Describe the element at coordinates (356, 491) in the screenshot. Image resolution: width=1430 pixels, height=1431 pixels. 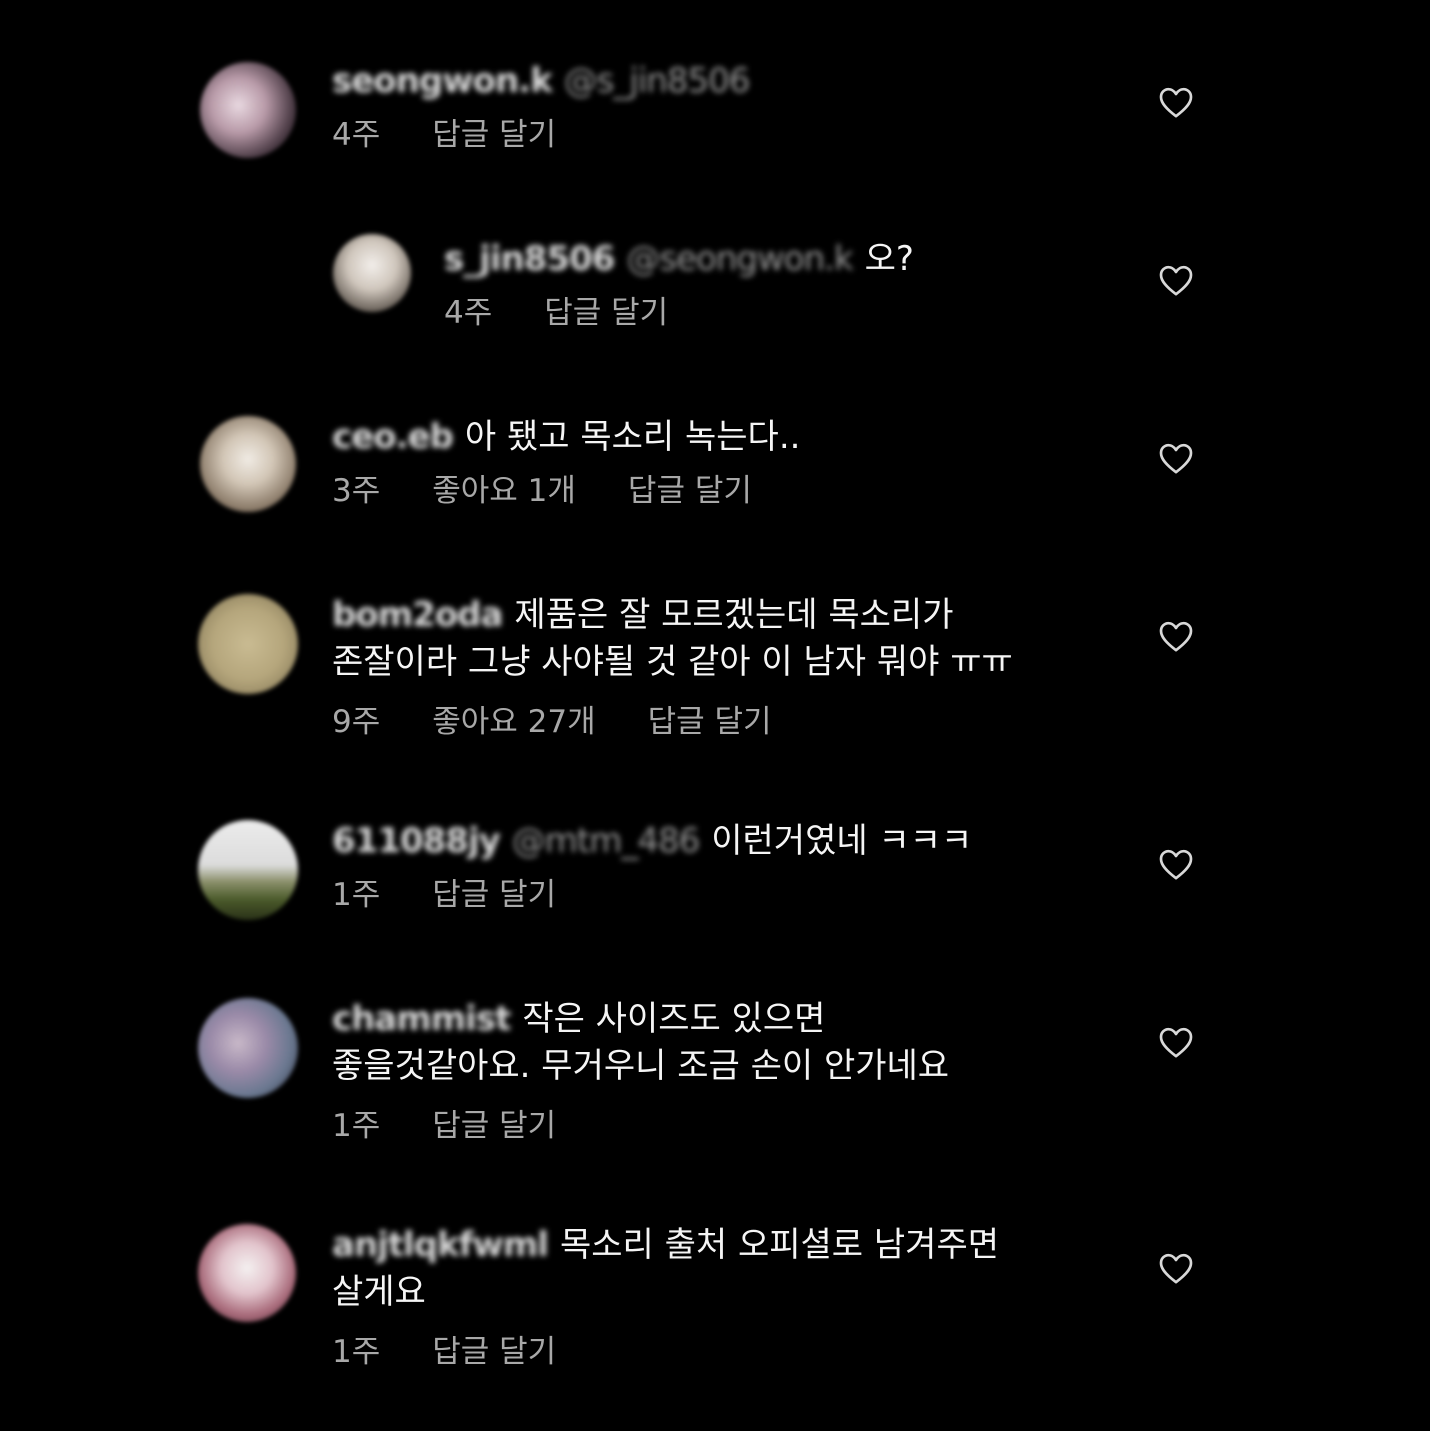
I see `comment-time: 3주` at that location.